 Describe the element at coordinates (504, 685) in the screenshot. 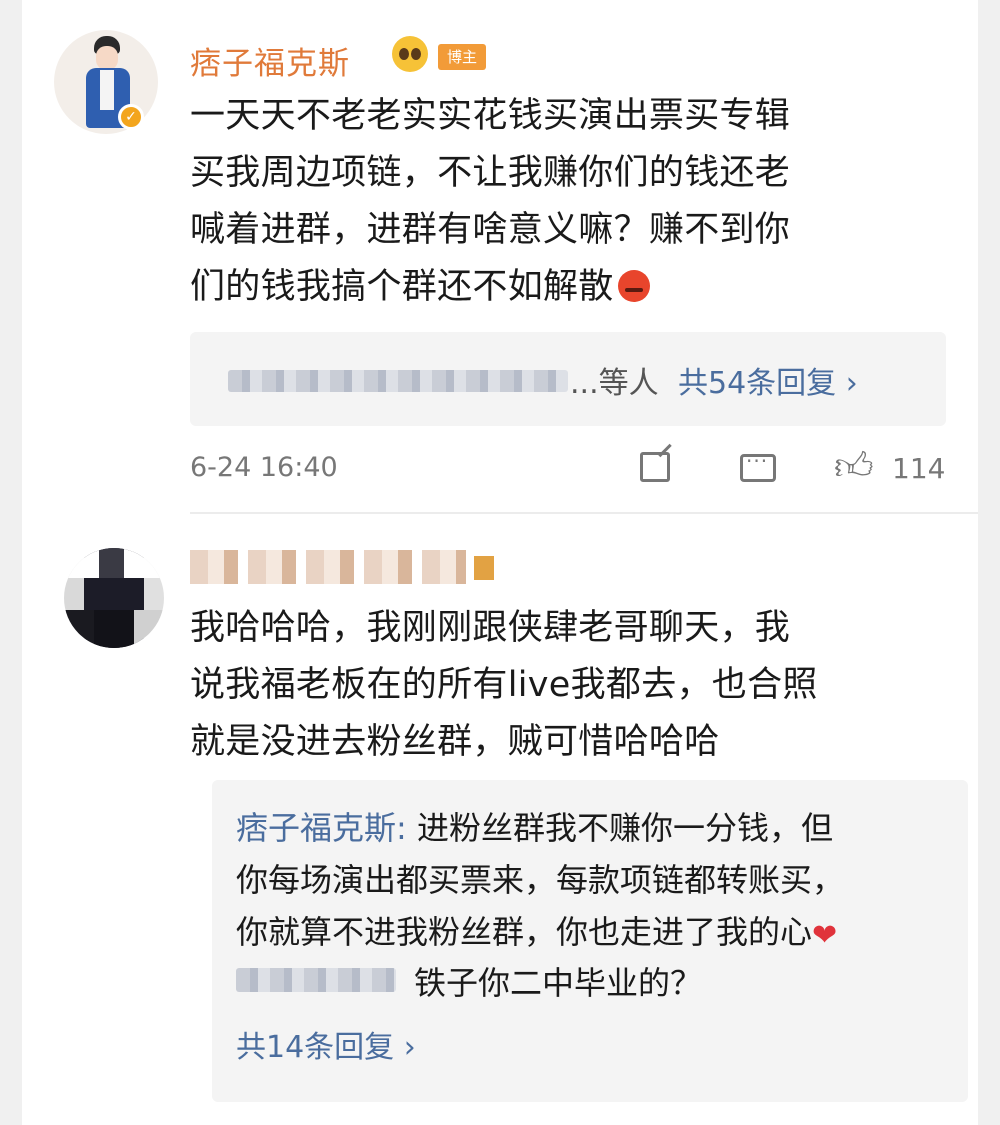

I see `comment-line: 说我福老板在的所有live我都去，也合照` at that location.